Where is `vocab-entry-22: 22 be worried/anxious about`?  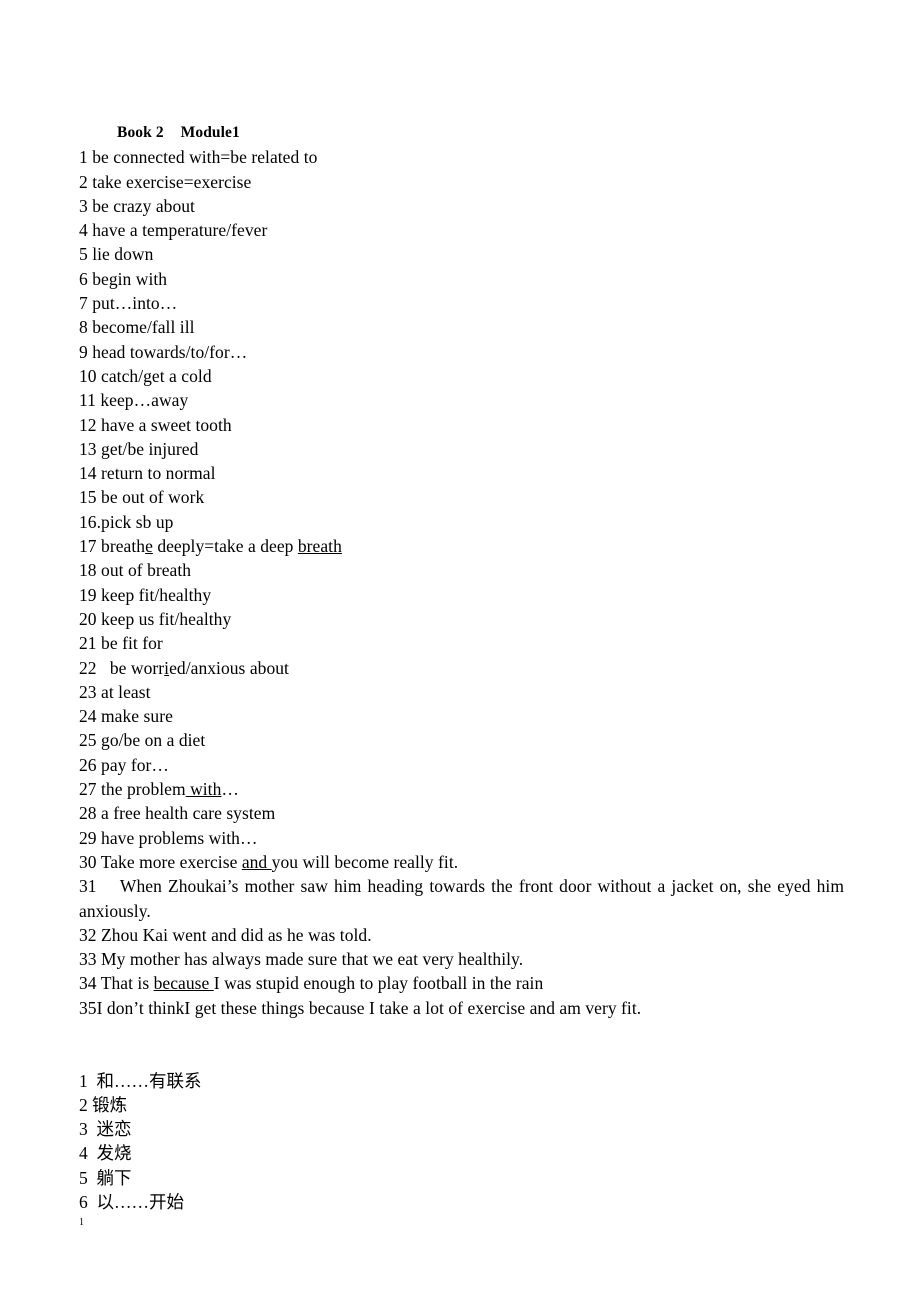 vocab-entry-22: 22 be worried/anxious about is located at coordinates (461, 668).